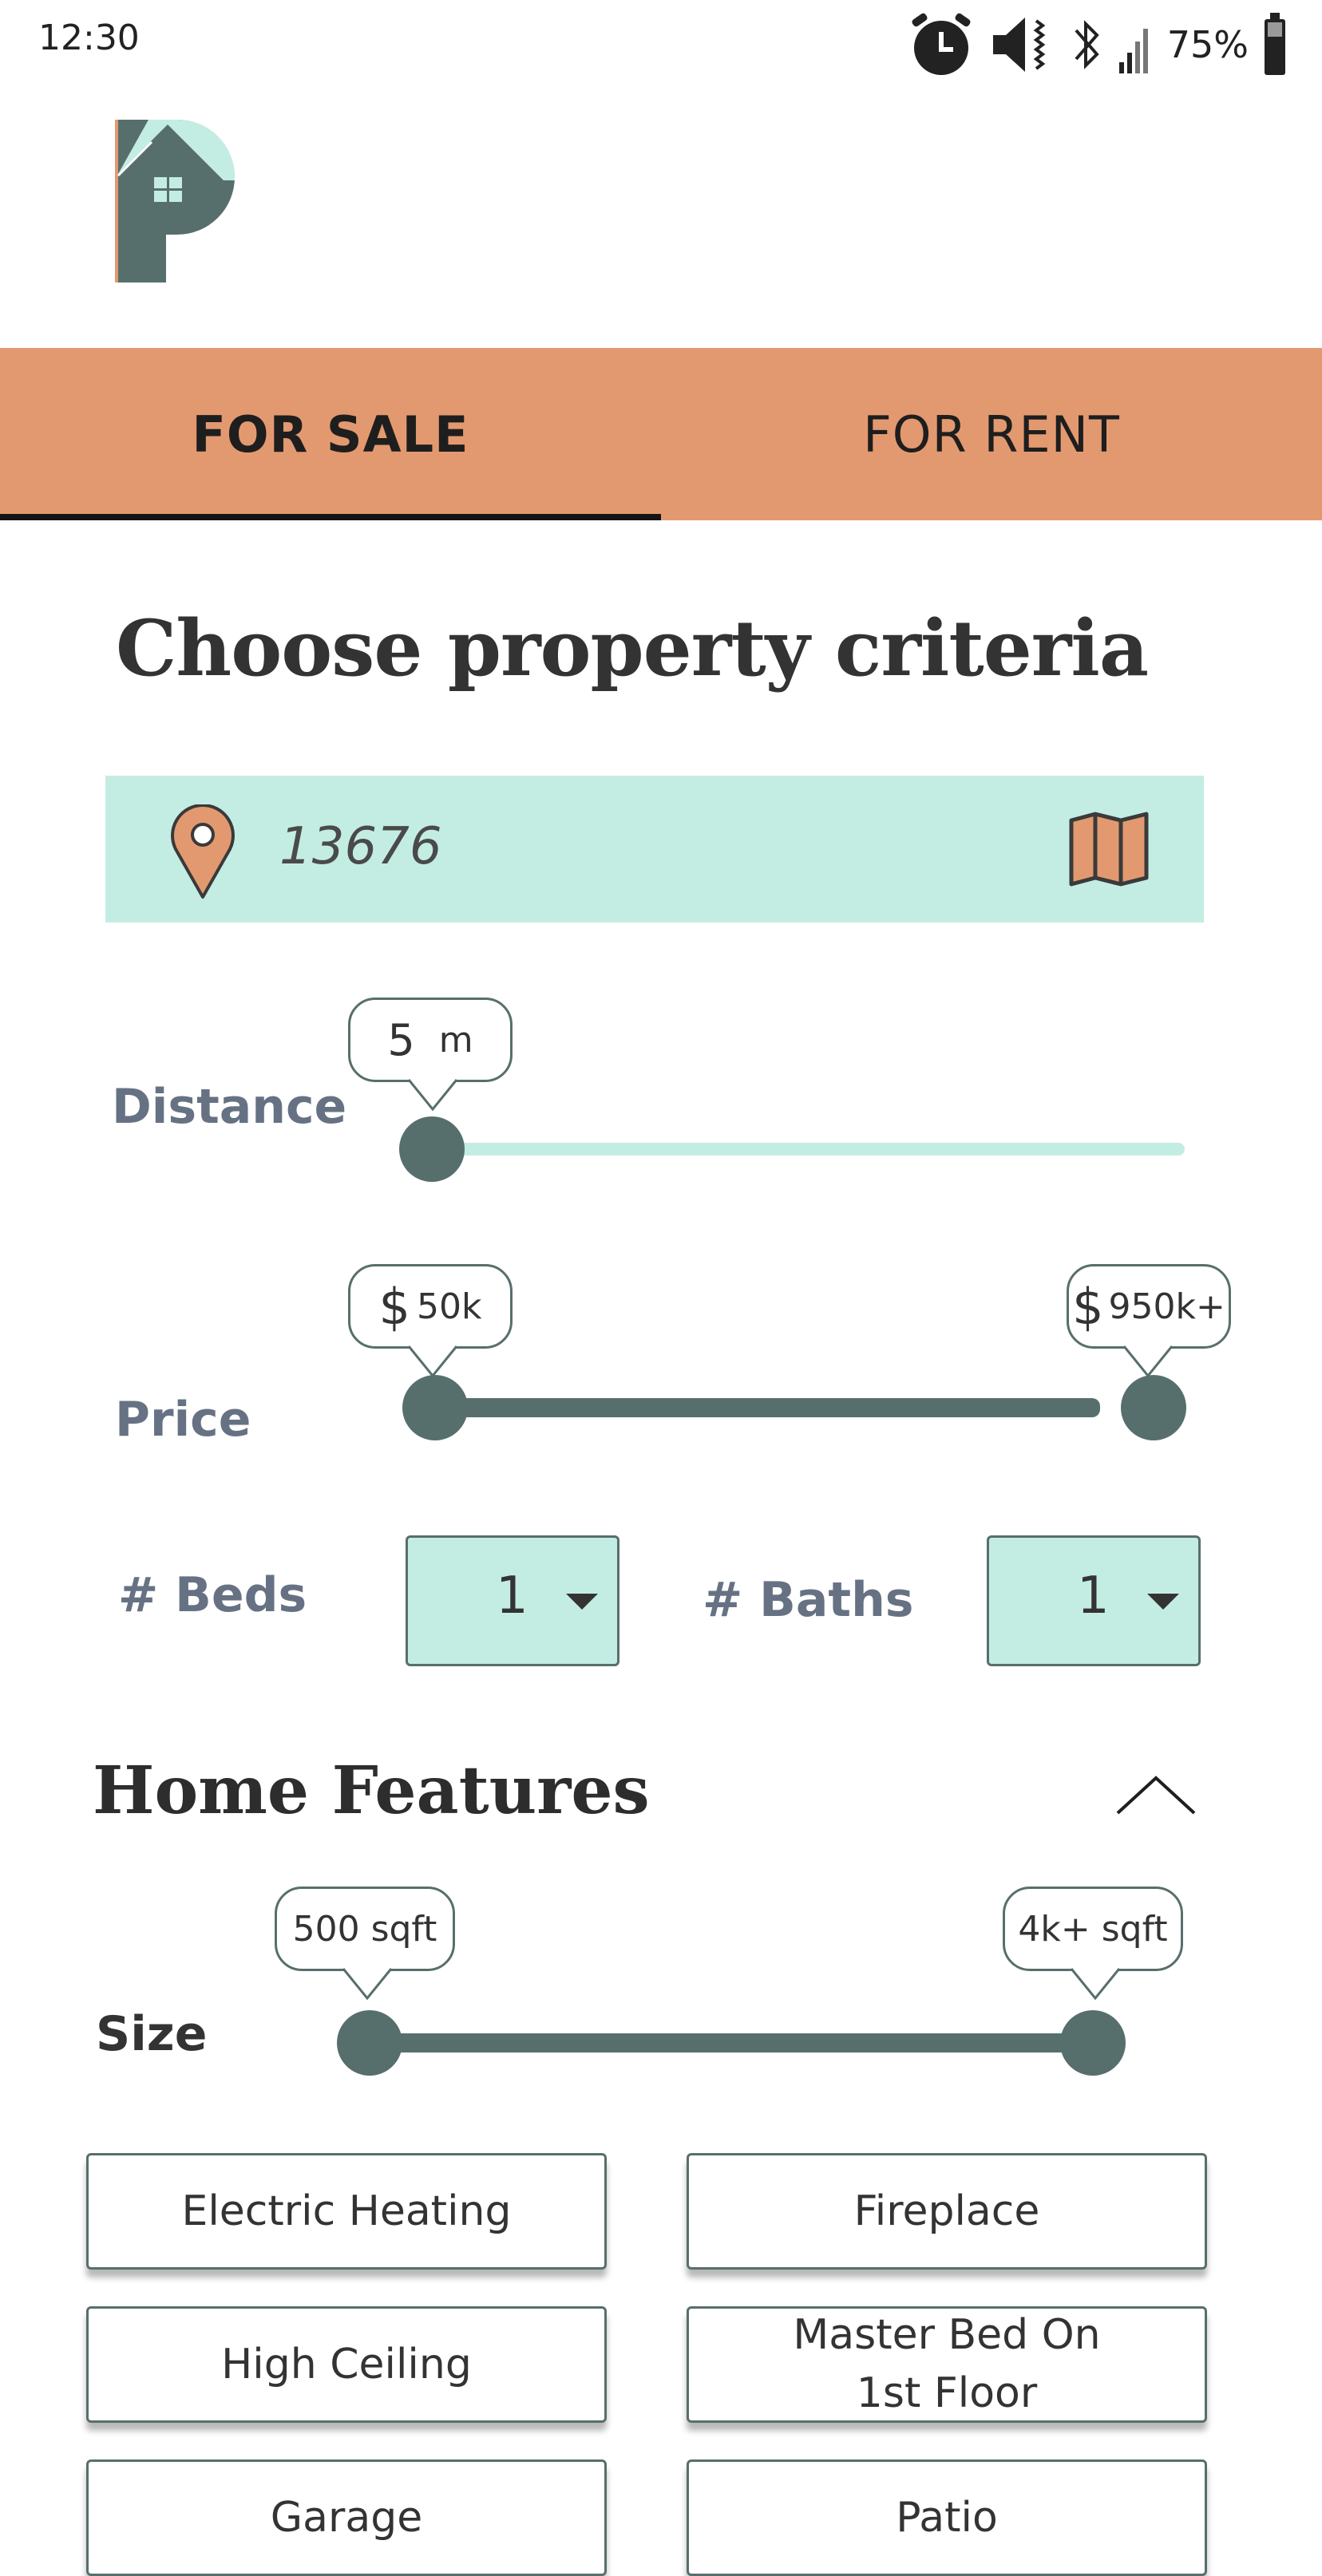 The width and height of the screenshot is (1322, 2576). Describe the element at coordinates (1087, 44) in the screenshot. I see `bluetooth-icon` at that location.